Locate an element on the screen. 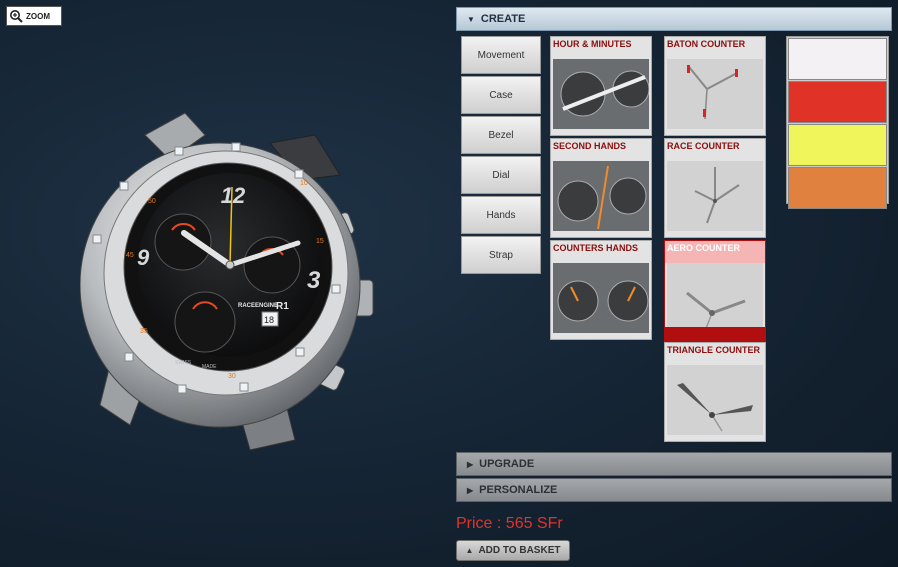  hand-option-baton-counter: BATON COUNTER is located at coordinates (715, 86).